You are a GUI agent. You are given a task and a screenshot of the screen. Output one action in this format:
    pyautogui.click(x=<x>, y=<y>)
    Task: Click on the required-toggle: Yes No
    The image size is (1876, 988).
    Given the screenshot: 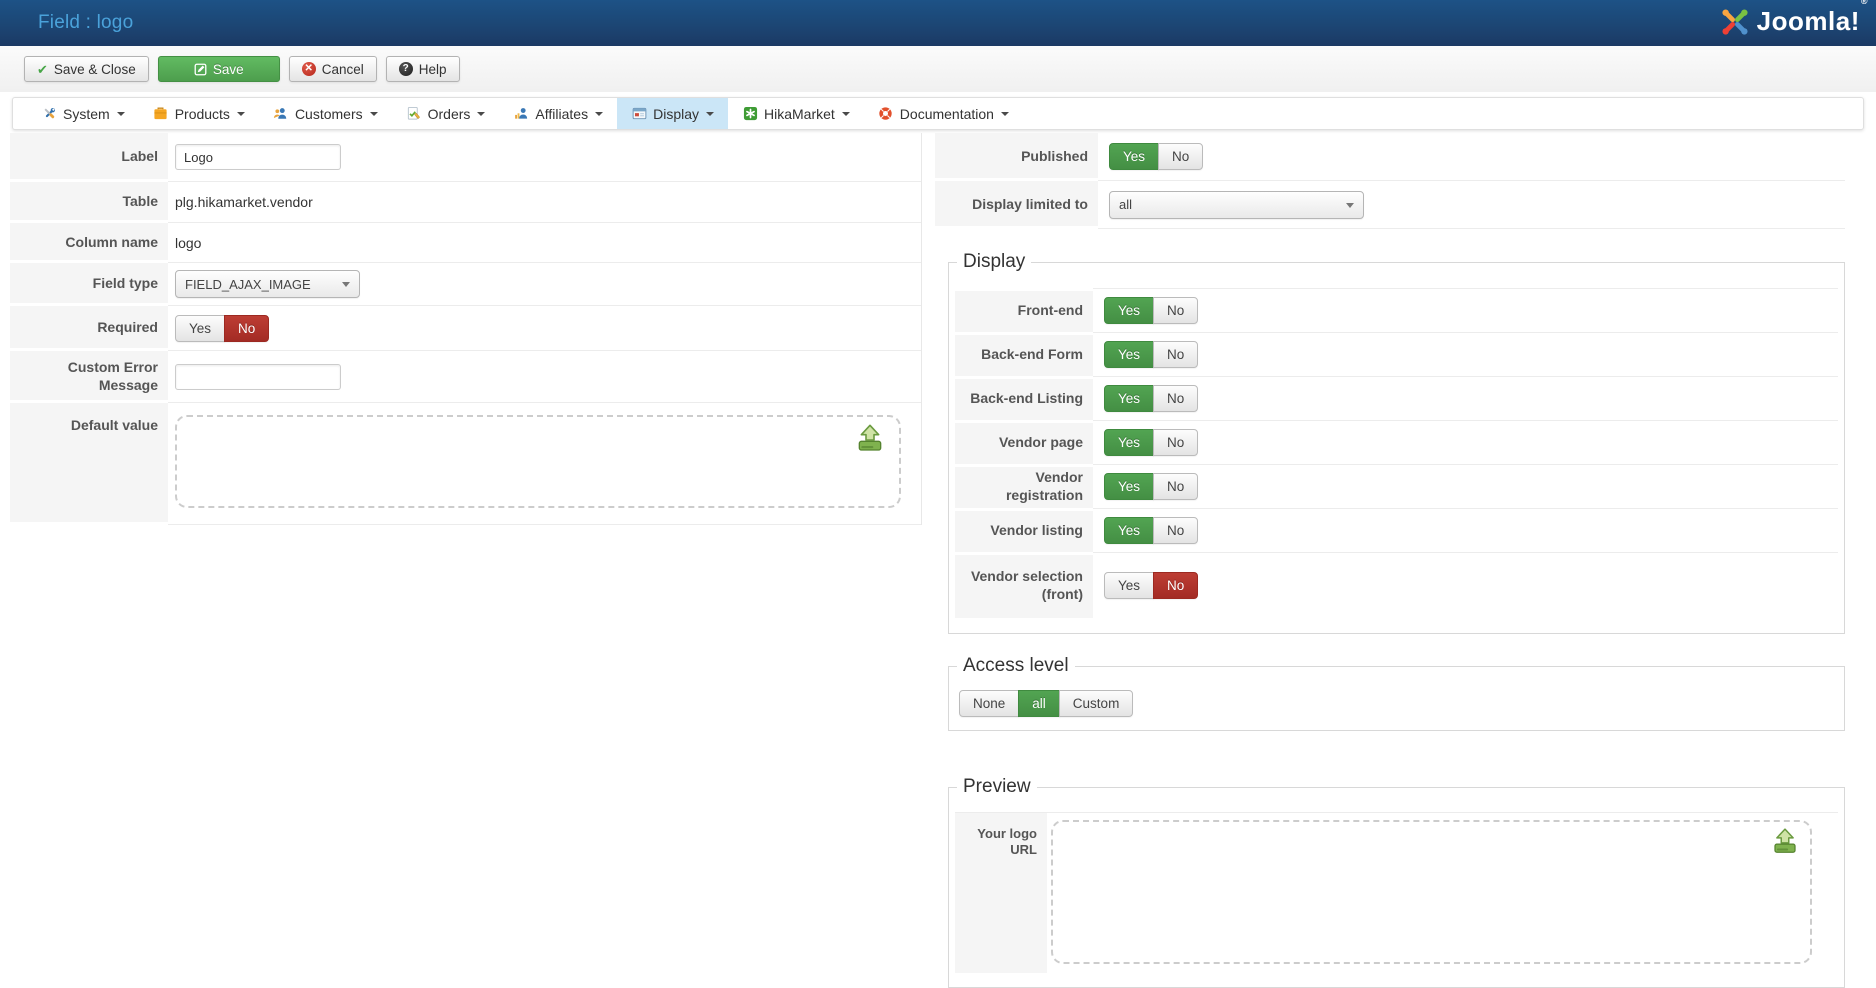 What is the action you would take?
    pyautogui.click(x=222, y=328)
    